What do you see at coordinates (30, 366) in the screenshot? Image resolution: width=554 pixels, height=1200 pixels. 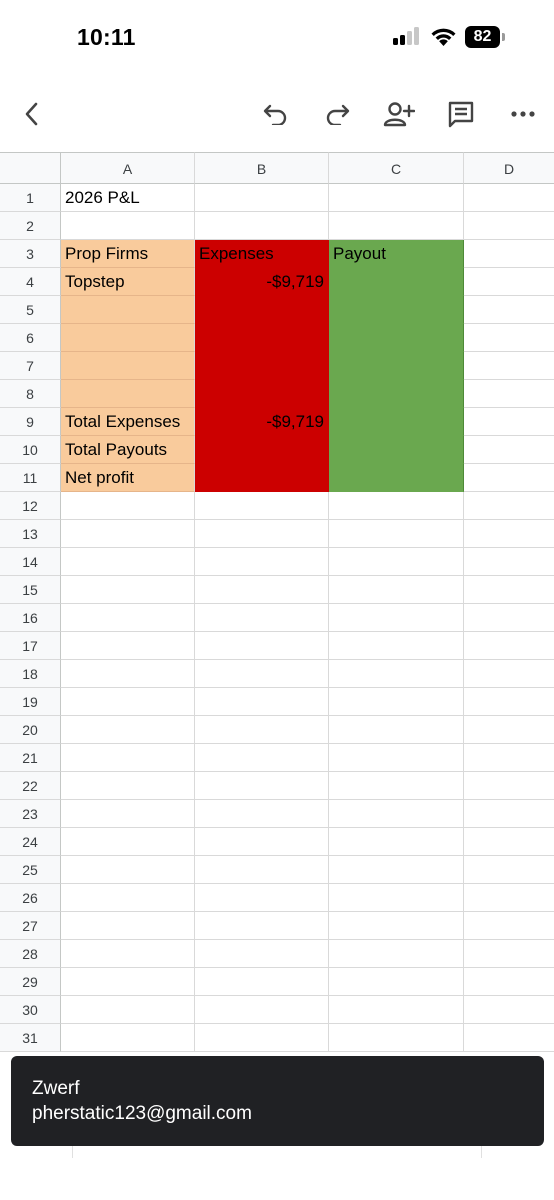 I see `row-header: 7` at bounding box center [30, 366].